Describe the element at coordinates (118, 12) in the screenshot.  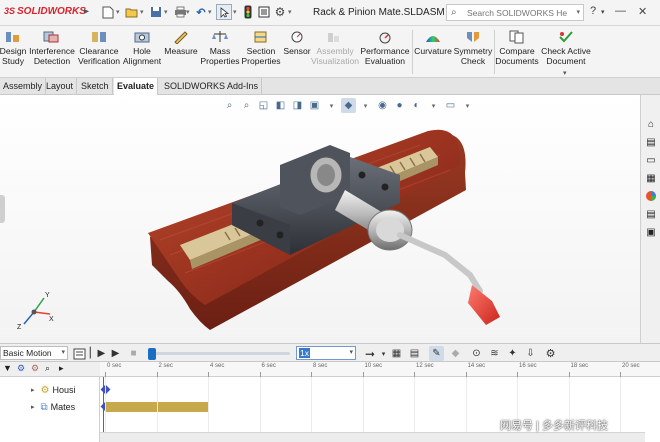
I see `new-dropdown-icon: ▾` at that location.